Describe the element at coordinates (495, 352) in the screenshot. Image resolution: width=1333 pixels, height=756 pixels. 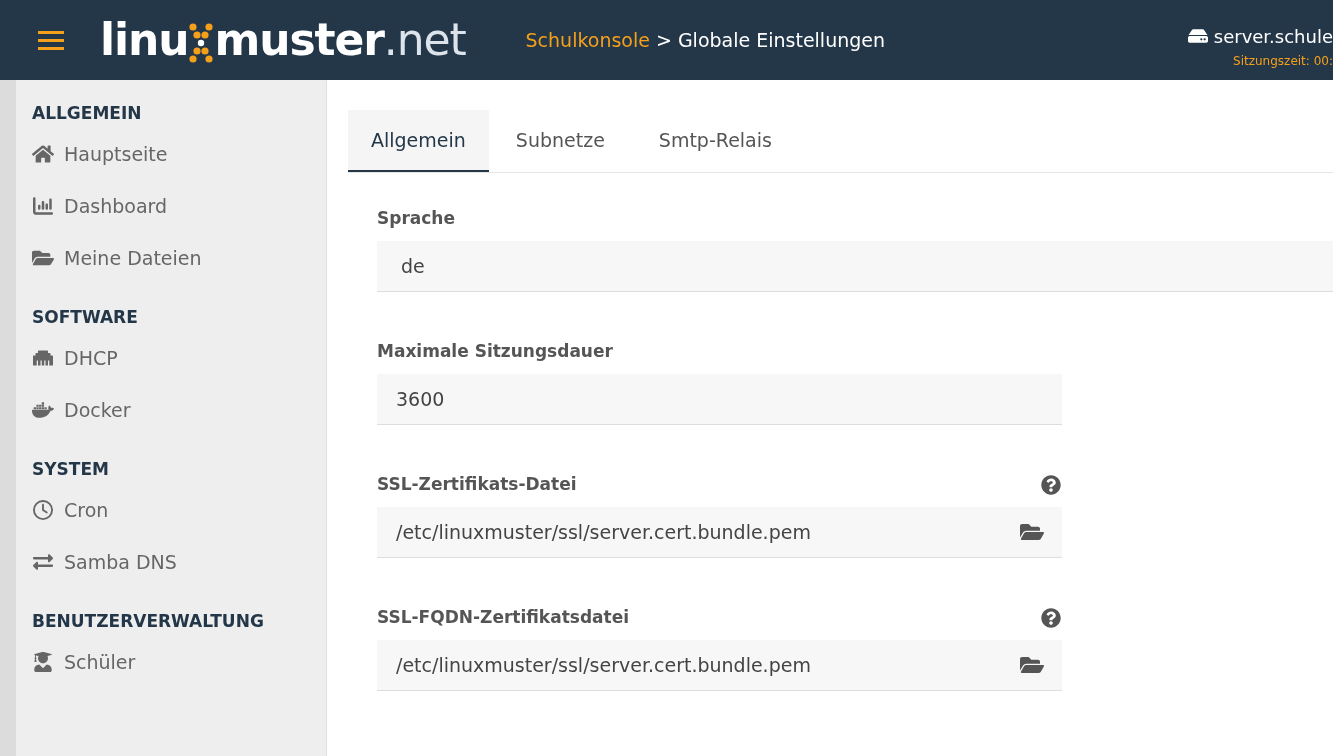
I see `field-label: Maximale Sitzungsdauer` at that location.